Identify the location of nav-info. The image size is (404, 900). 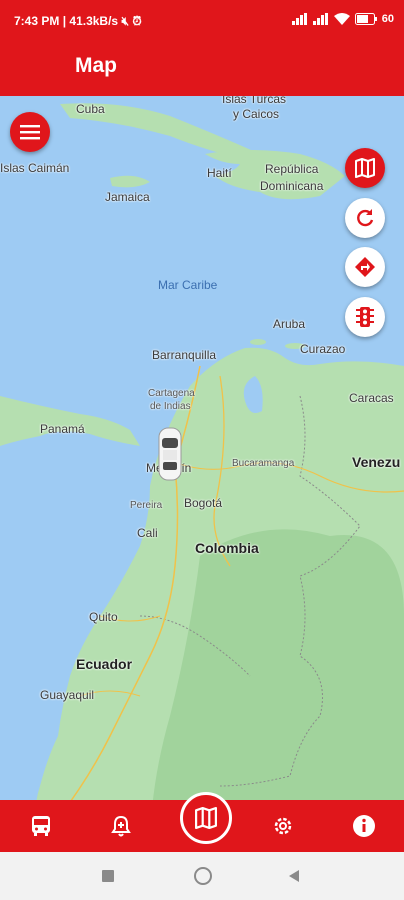
(364, 826).